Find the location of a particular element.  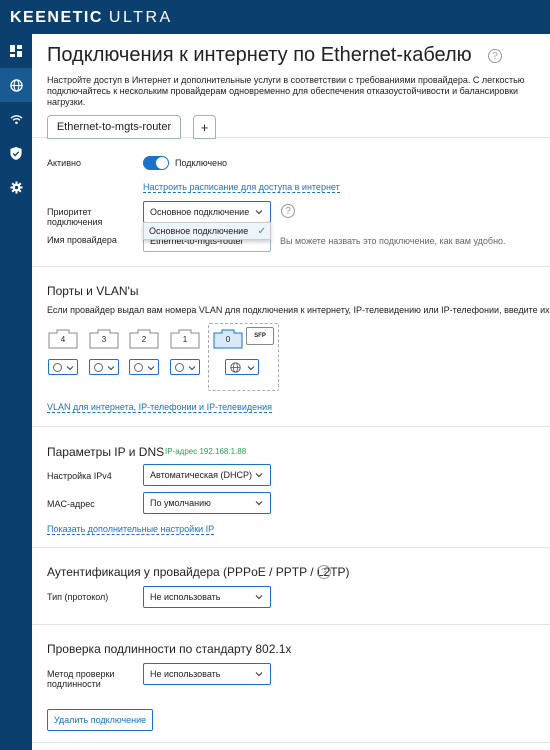

port-number: 2 is located at coordinates (144, 339).